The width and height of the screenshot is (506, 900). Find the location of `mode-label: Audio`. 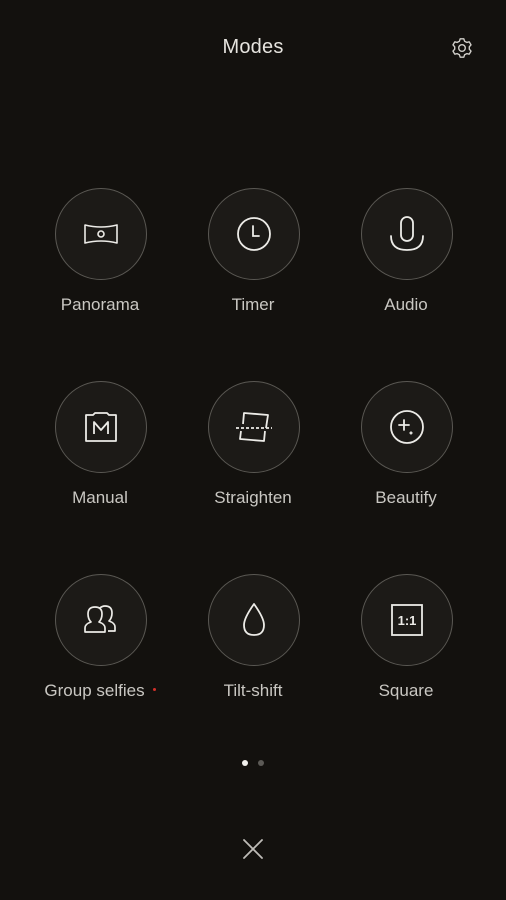

mode-label: Audio is located at coordinates (406, 304).